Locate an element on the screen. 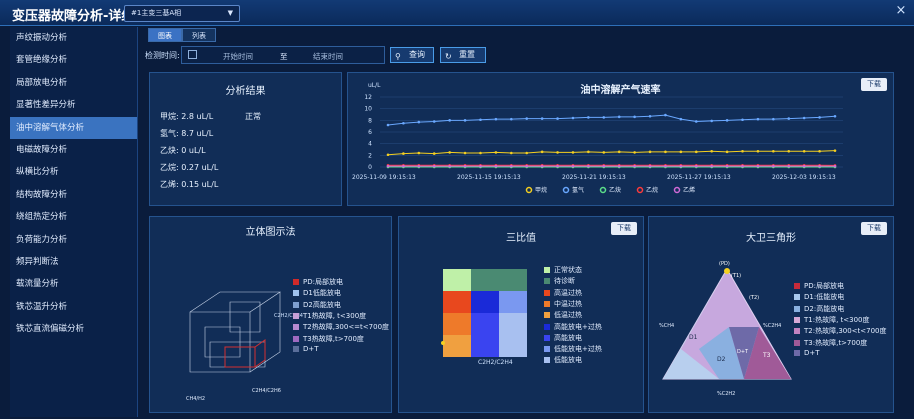 The image size is (914, 419). legend-item: D1低能放电 is located at coordinates (317, 293).